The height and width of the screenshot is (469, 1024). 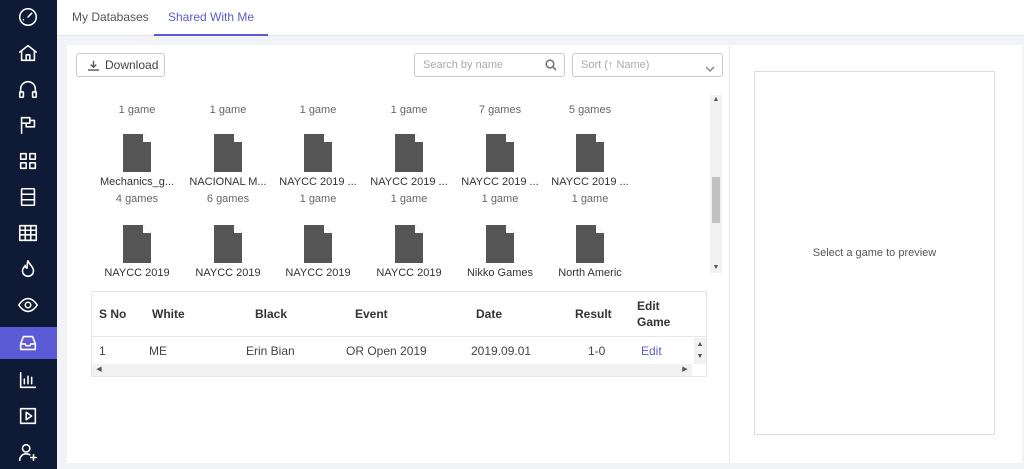 I want to click on database-count: 6 games, so click(x=228, y=199).